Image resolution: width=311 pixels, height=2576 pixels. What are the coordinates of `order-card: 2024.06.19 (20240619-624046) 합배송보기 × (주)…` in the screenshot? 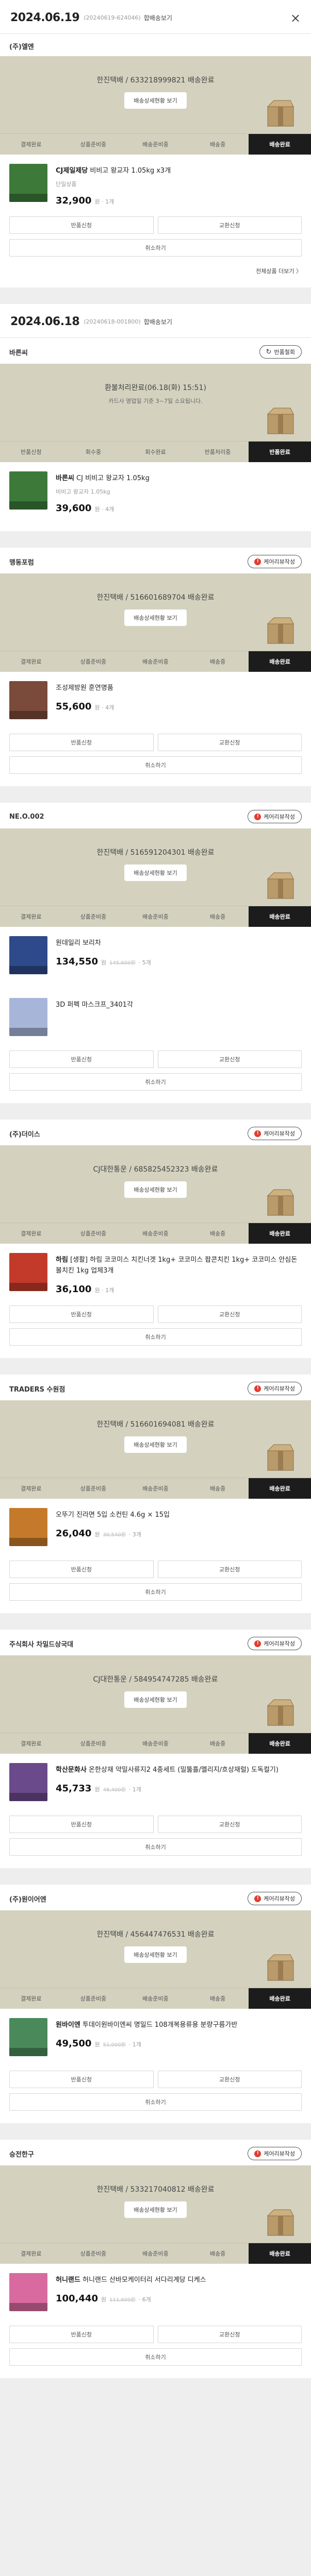 It's located at (155, 143).